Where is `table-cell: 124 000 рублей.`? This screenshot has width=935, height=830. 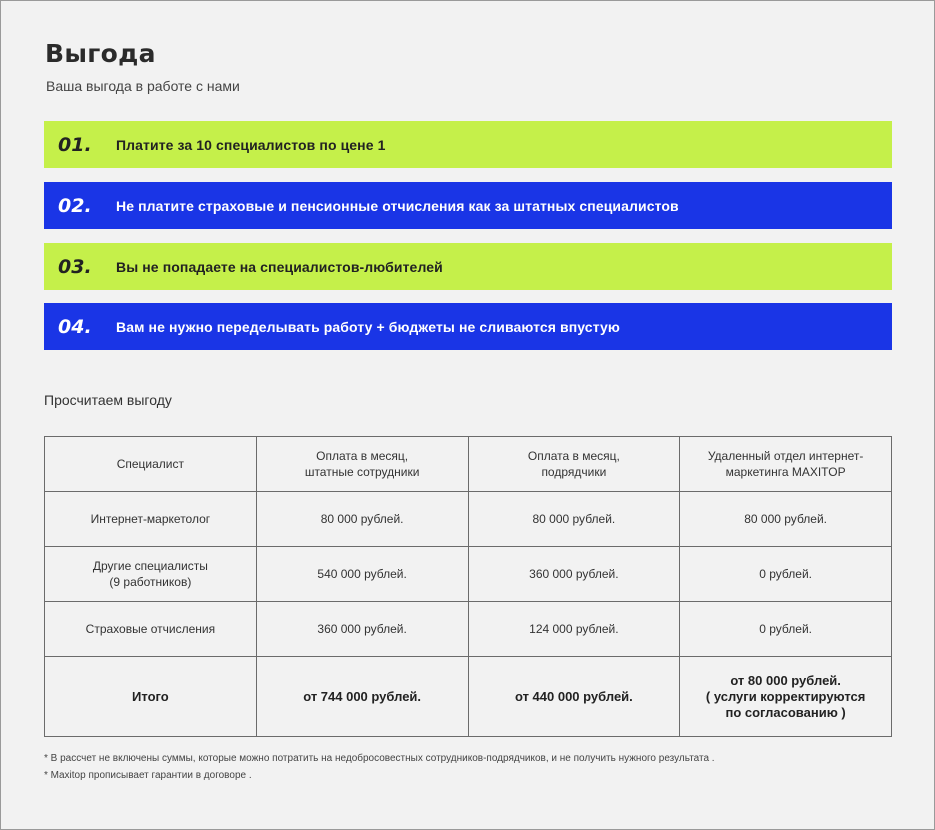
table-cell: 124 000 рублей. is located at coordinates (574, 629).